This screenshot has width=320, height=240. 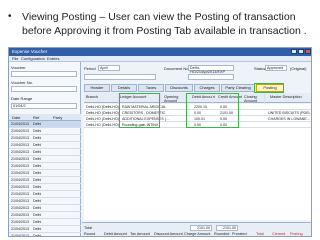 I want to click on tab-party-clearing: Party Clearing, so click(x=238, y=88).